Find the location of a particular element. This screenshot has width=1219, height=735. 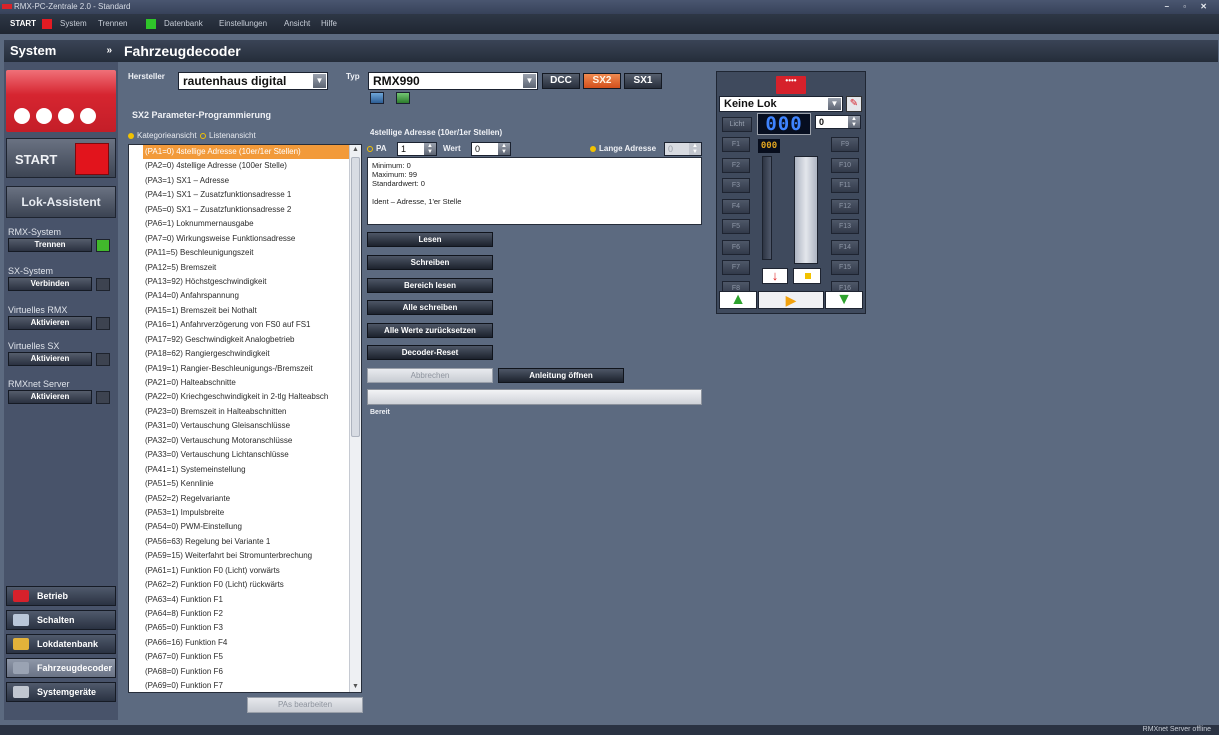

list-item: (PA56=63) Regelung bei Variante 1 is located at coordinates (245, 542).